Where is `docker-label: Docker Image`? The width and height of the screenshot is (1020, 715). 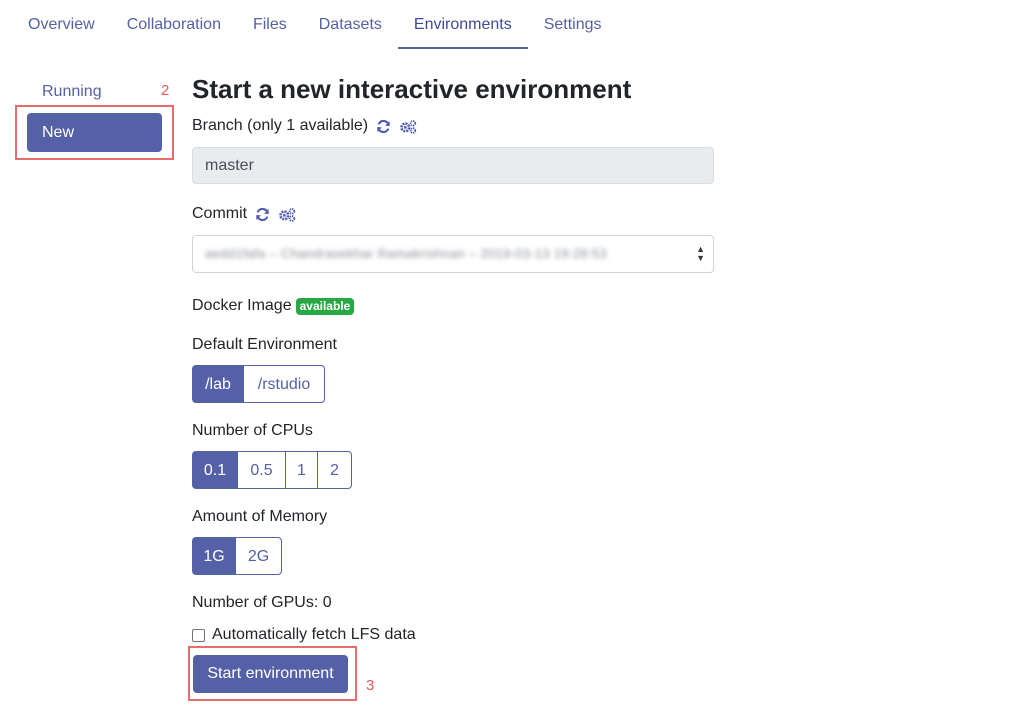
docker-label: Docker Image is located at coordinates (242, 305).